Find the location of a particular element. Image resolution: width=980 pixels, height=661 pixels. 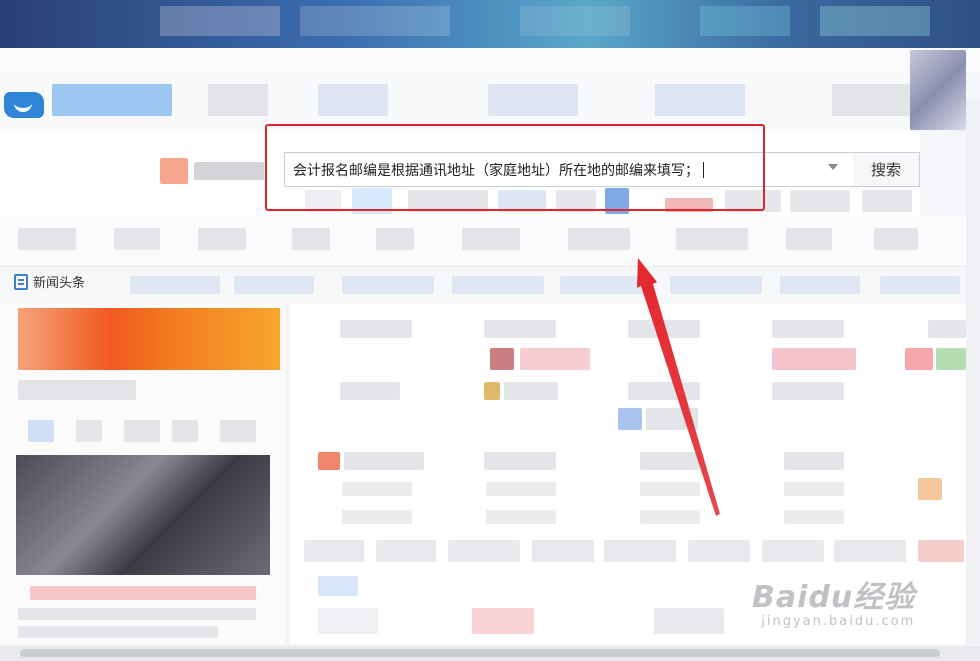

watermark-sub: jingyan.baidu.com is located at coordinates (838, 621).